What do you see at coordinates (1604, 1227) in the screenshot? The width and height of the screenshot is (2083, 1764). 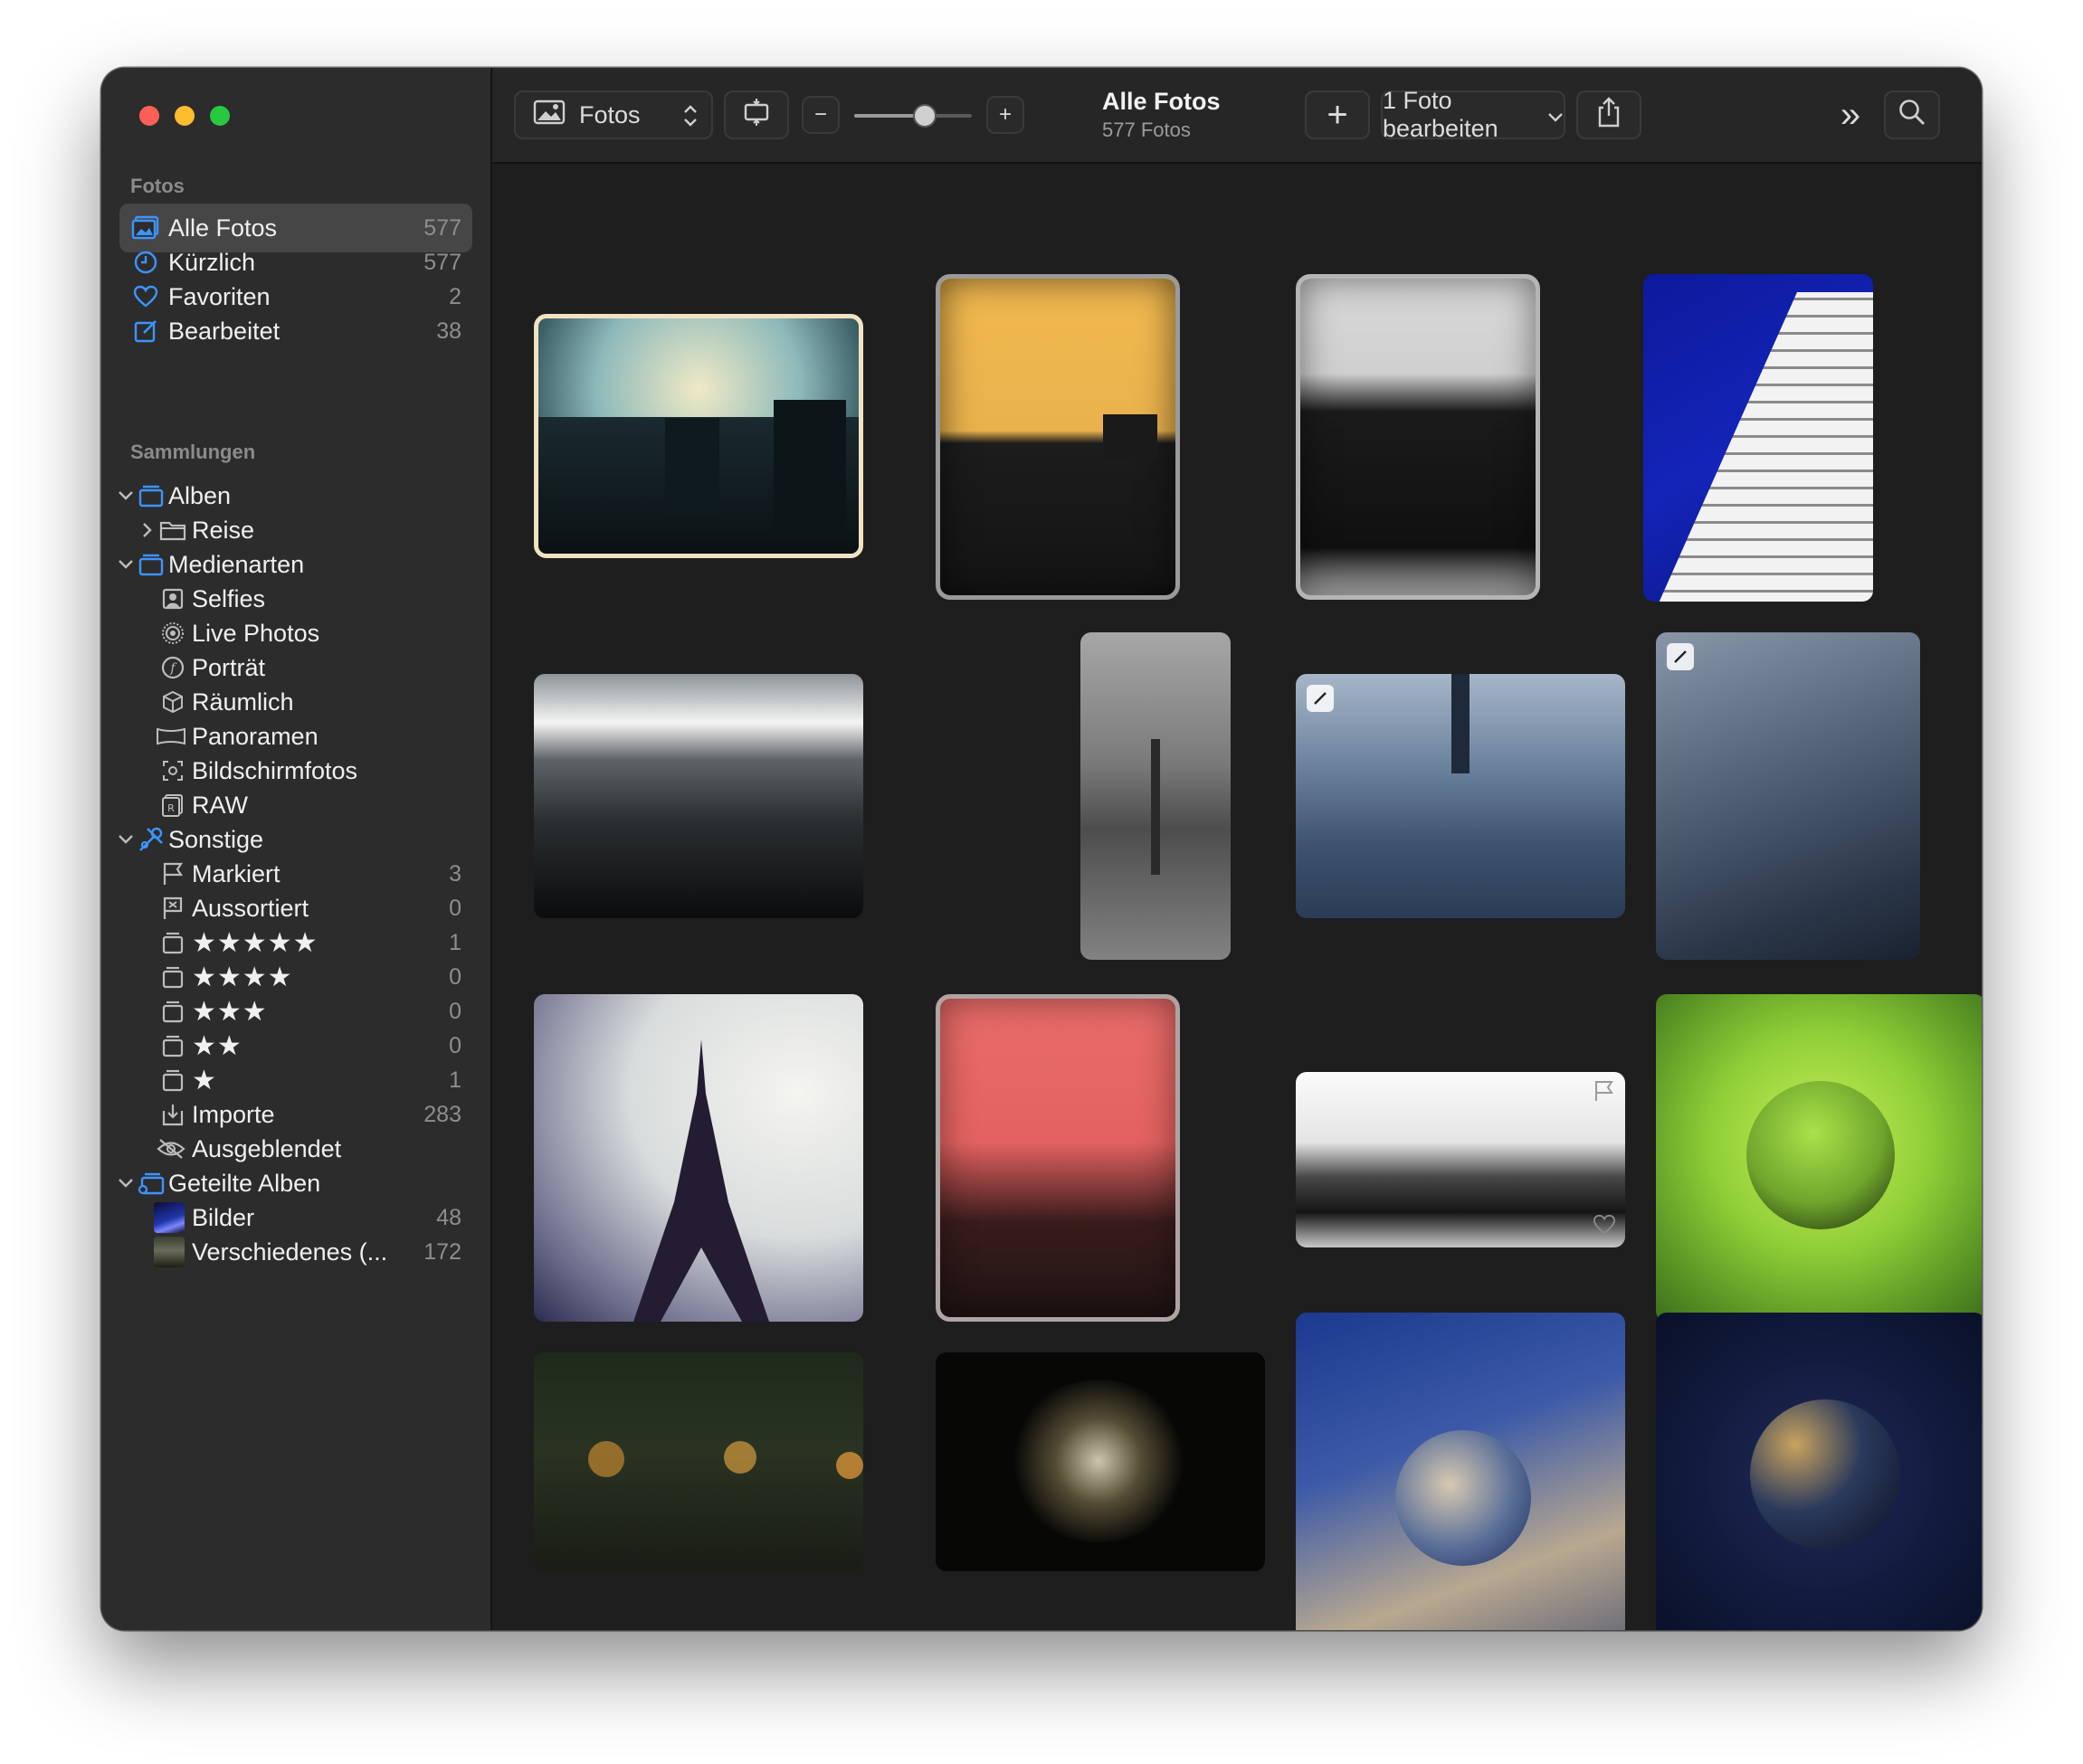 I see `heart-icon` at bounding box center [1604, 1227].